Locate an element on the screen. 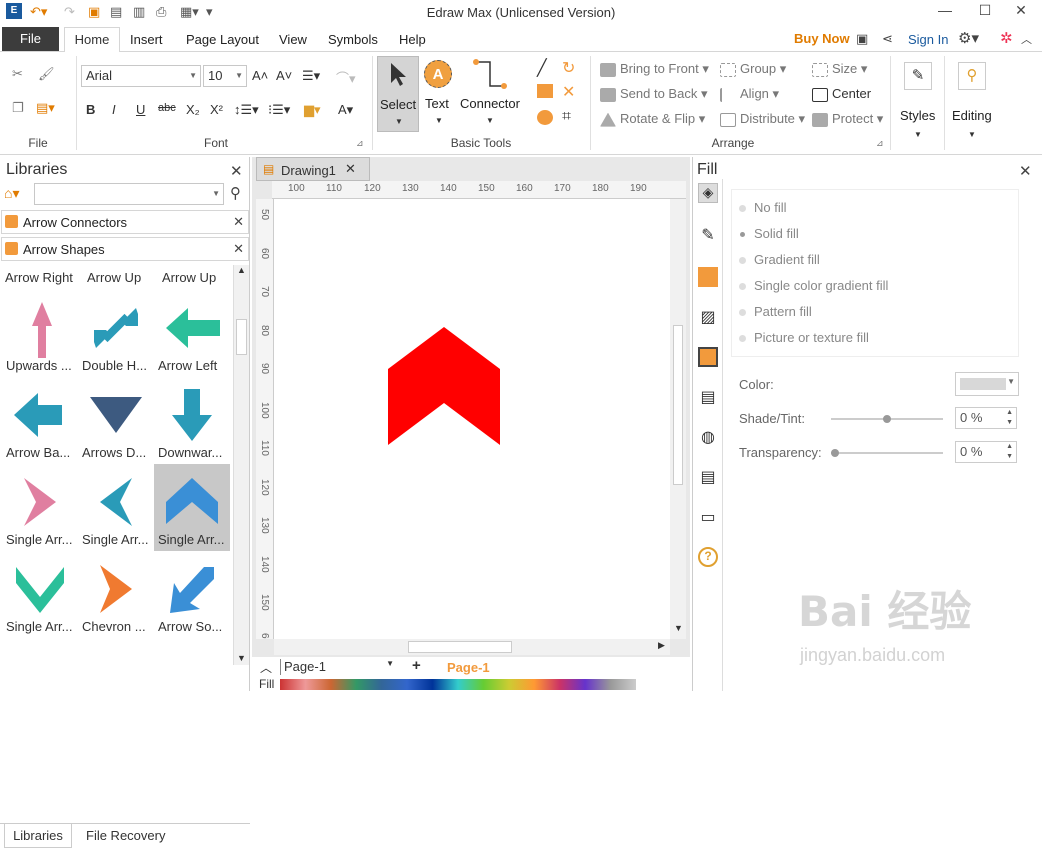  library-category-arrow-connectors: Arrow Connectors ✕ is located at coordinates (125, 222).